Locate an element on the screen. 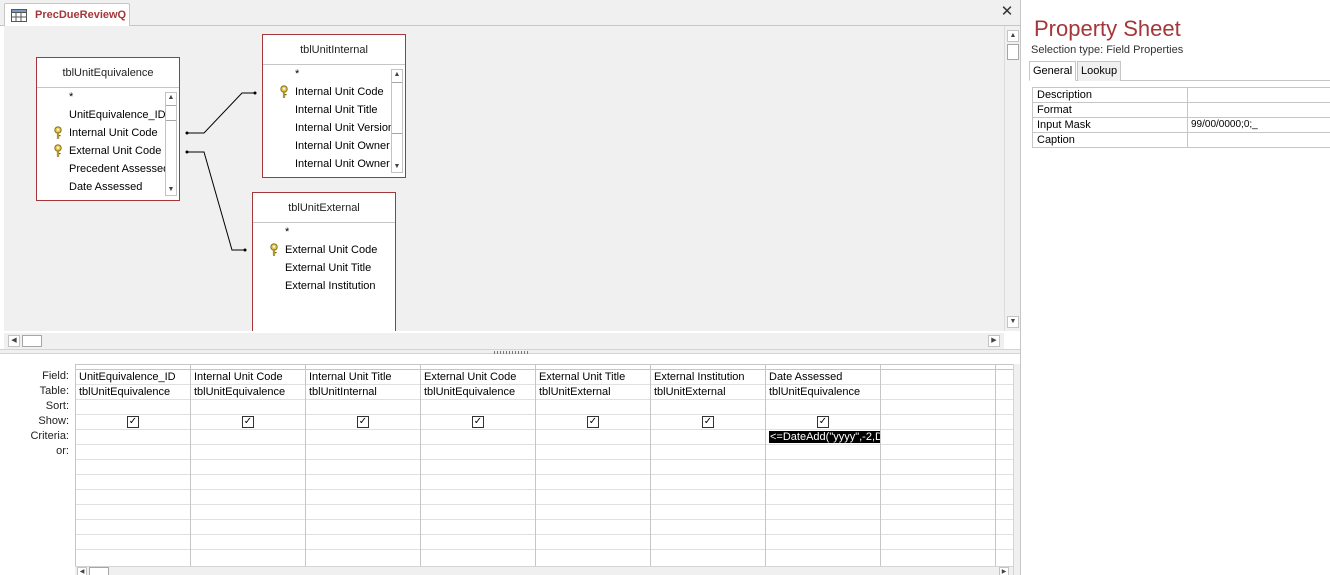 The height and width of the screenshot is (575, 1330). grid-cell-table: tblUnitInternal is located at coordinates (363, 392).